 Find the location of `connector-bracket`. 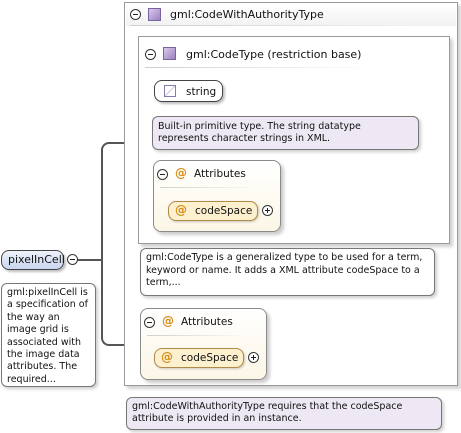

connector-bracket is located at coordinates (113, 244).